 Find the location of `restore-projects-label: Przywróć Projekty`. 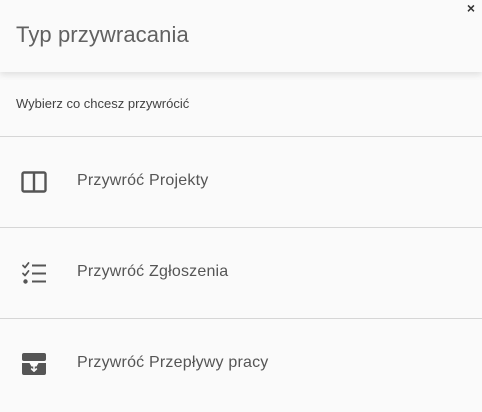

restore-projects-label: Przywróć Projekty is located at coordinates (143, 180).